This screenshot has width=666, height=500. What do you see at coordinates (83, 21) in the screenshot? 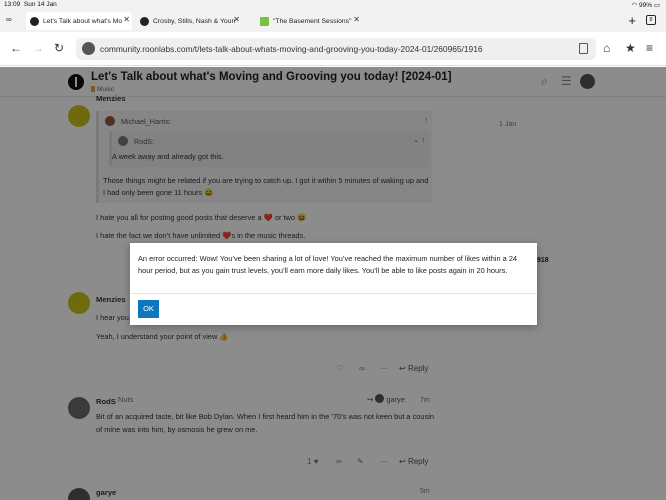
I see `tab-label: Let's Talk about what's Mo` at bounding box center [83, 21].